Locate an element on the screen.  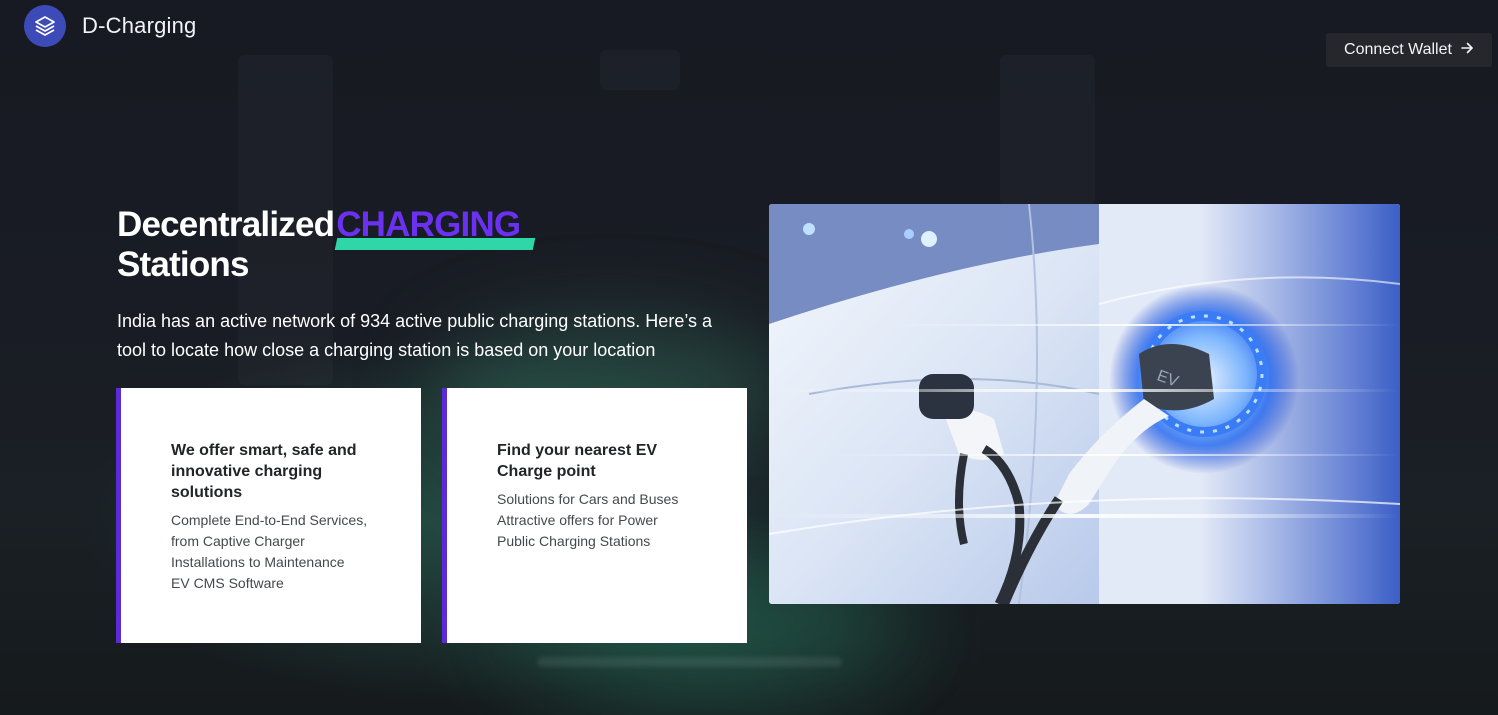
card-line: Attractive offers for Power is located at coordinates (577, 520).